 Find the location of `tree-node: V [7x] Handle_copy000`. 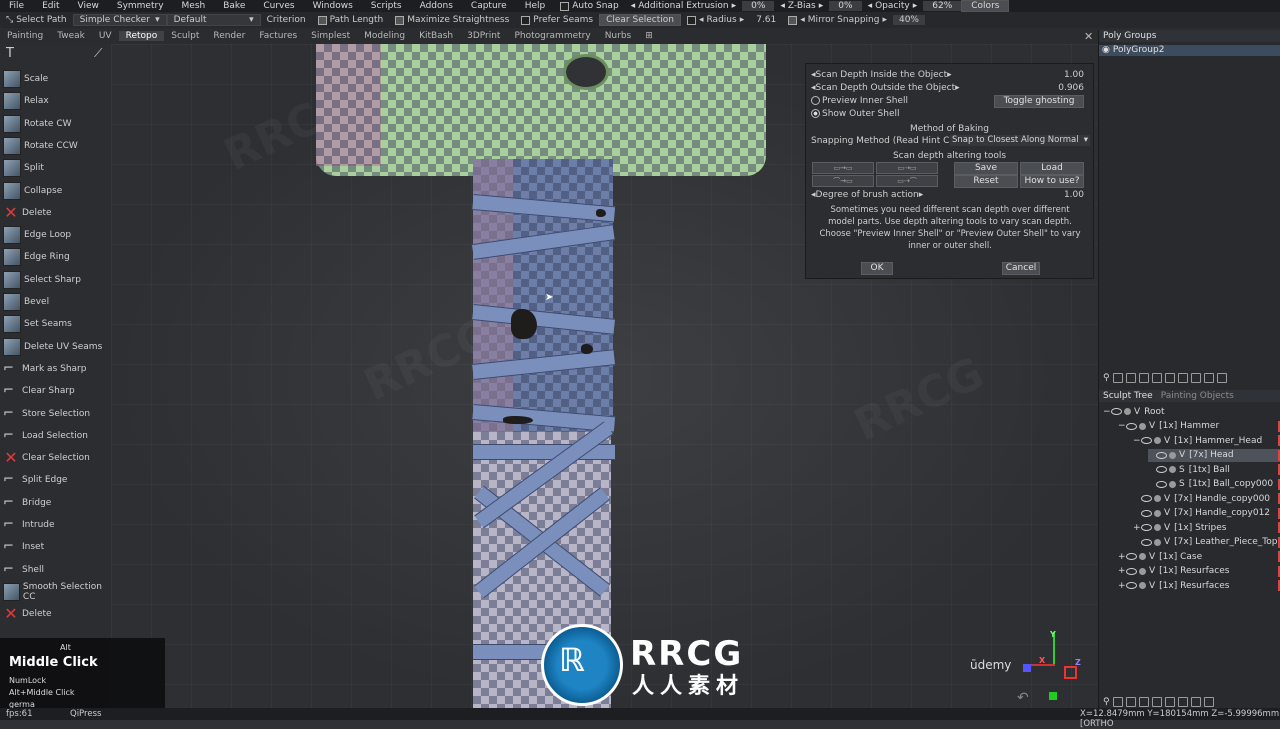

tree-node: V [7x] Handle_copy000 is located at coordinates (1206, 498).